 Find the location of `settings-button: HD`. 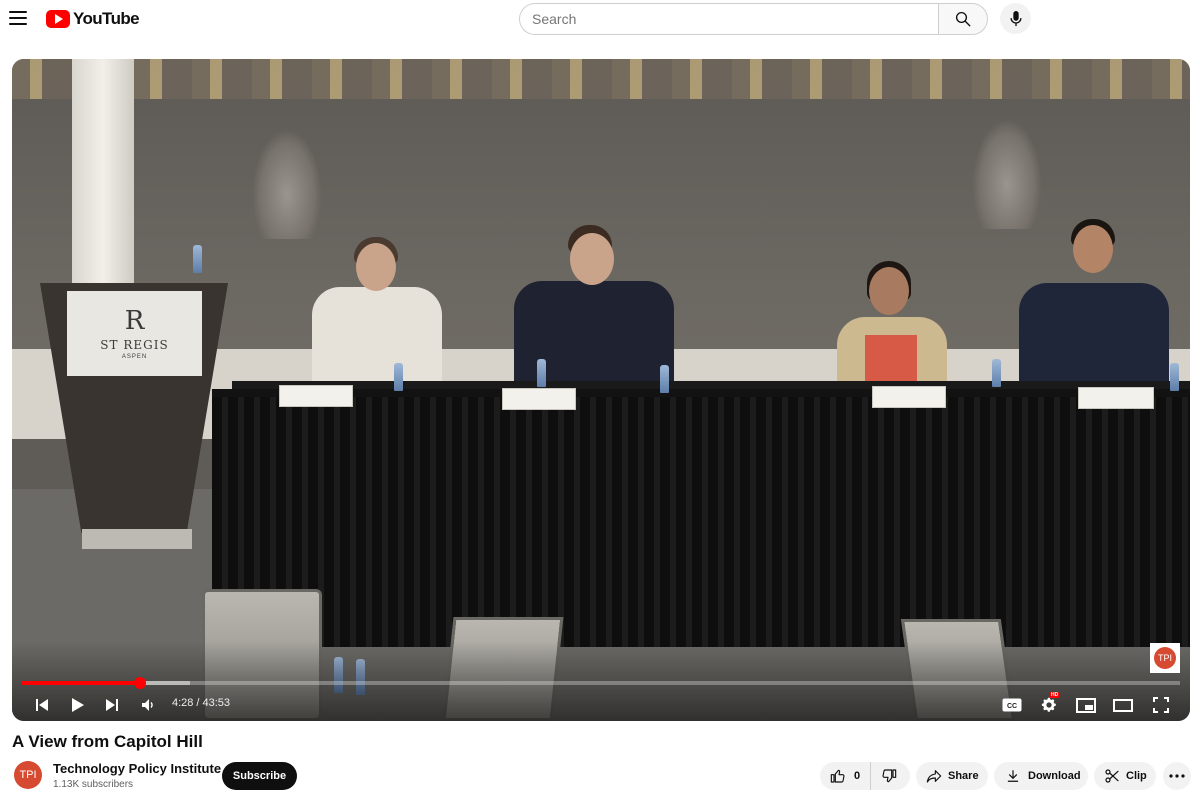

settings-button: HD is located at coordinates (1049, 705).